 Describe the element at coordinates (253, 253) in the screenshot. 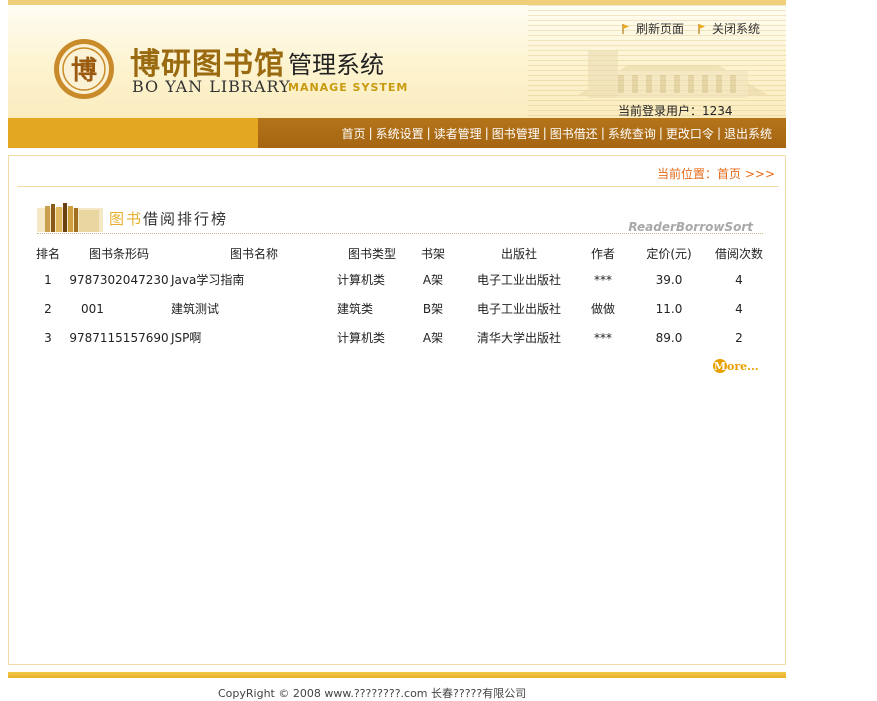

I see `col-header-book-name: 图书名称` at that location.